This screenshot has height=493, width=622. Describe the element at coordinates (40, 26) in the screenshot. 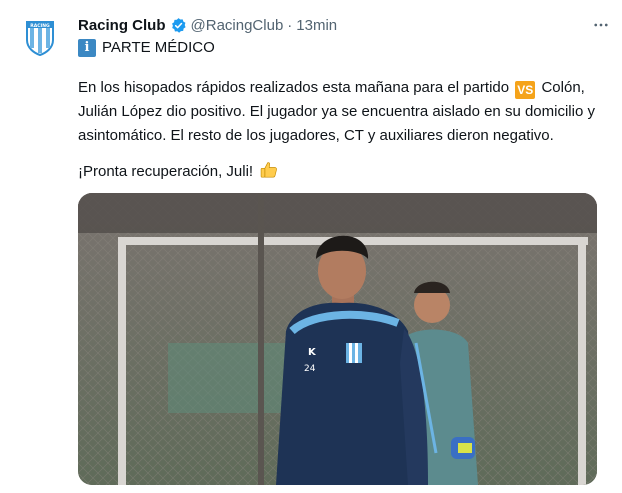

I see `svg-text: RACING` at that location.